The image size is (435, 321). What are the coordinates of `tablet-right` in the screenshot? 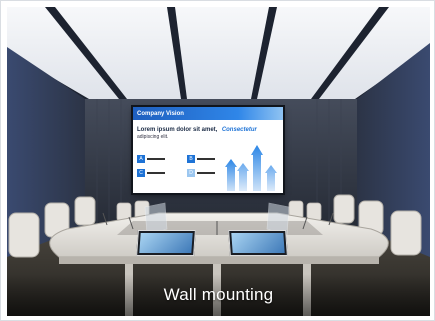 It's located at (258, 243).